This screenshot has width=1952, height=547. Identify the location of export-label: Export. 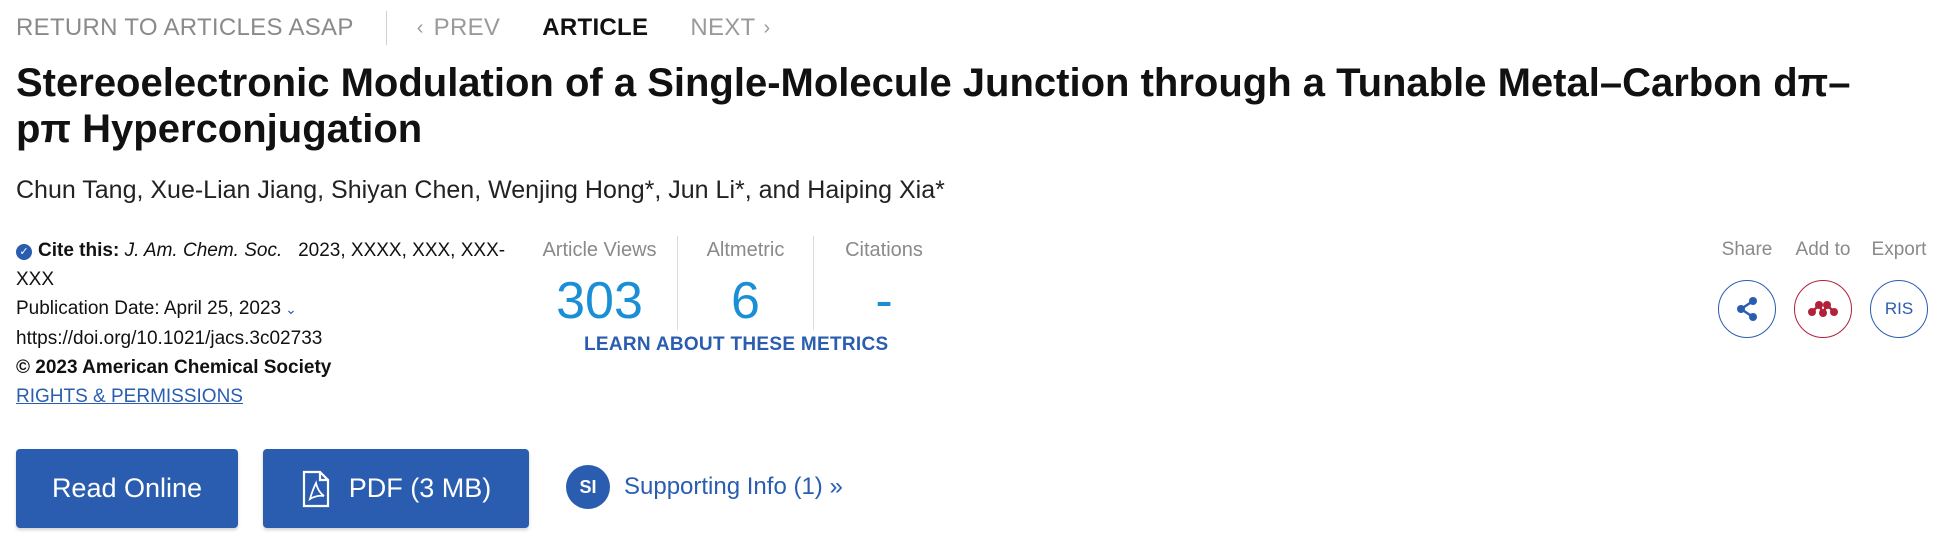
(1899, 249).